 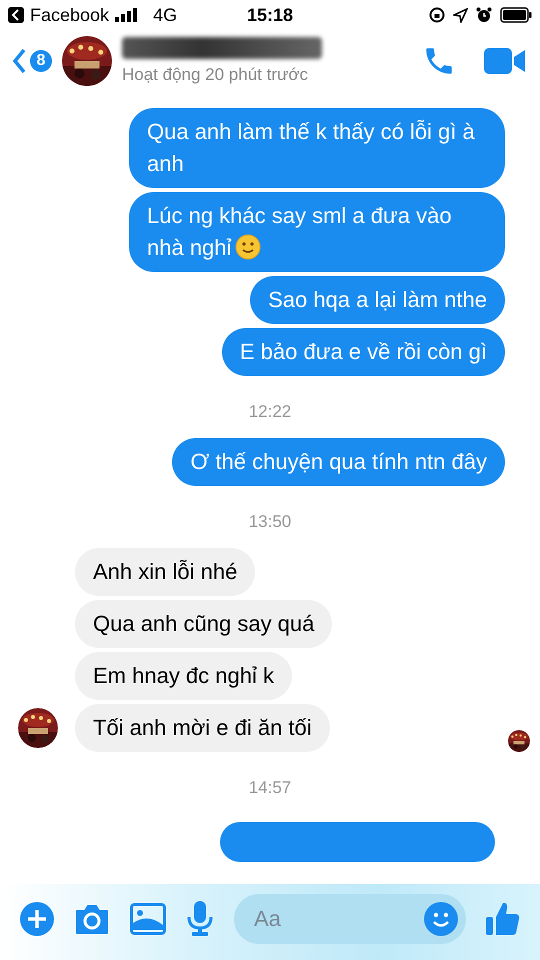 What do you see at coordinates (270, 412) in the screenshot?
I see `timestamp: 12:22` at bounding box center [270, 412].